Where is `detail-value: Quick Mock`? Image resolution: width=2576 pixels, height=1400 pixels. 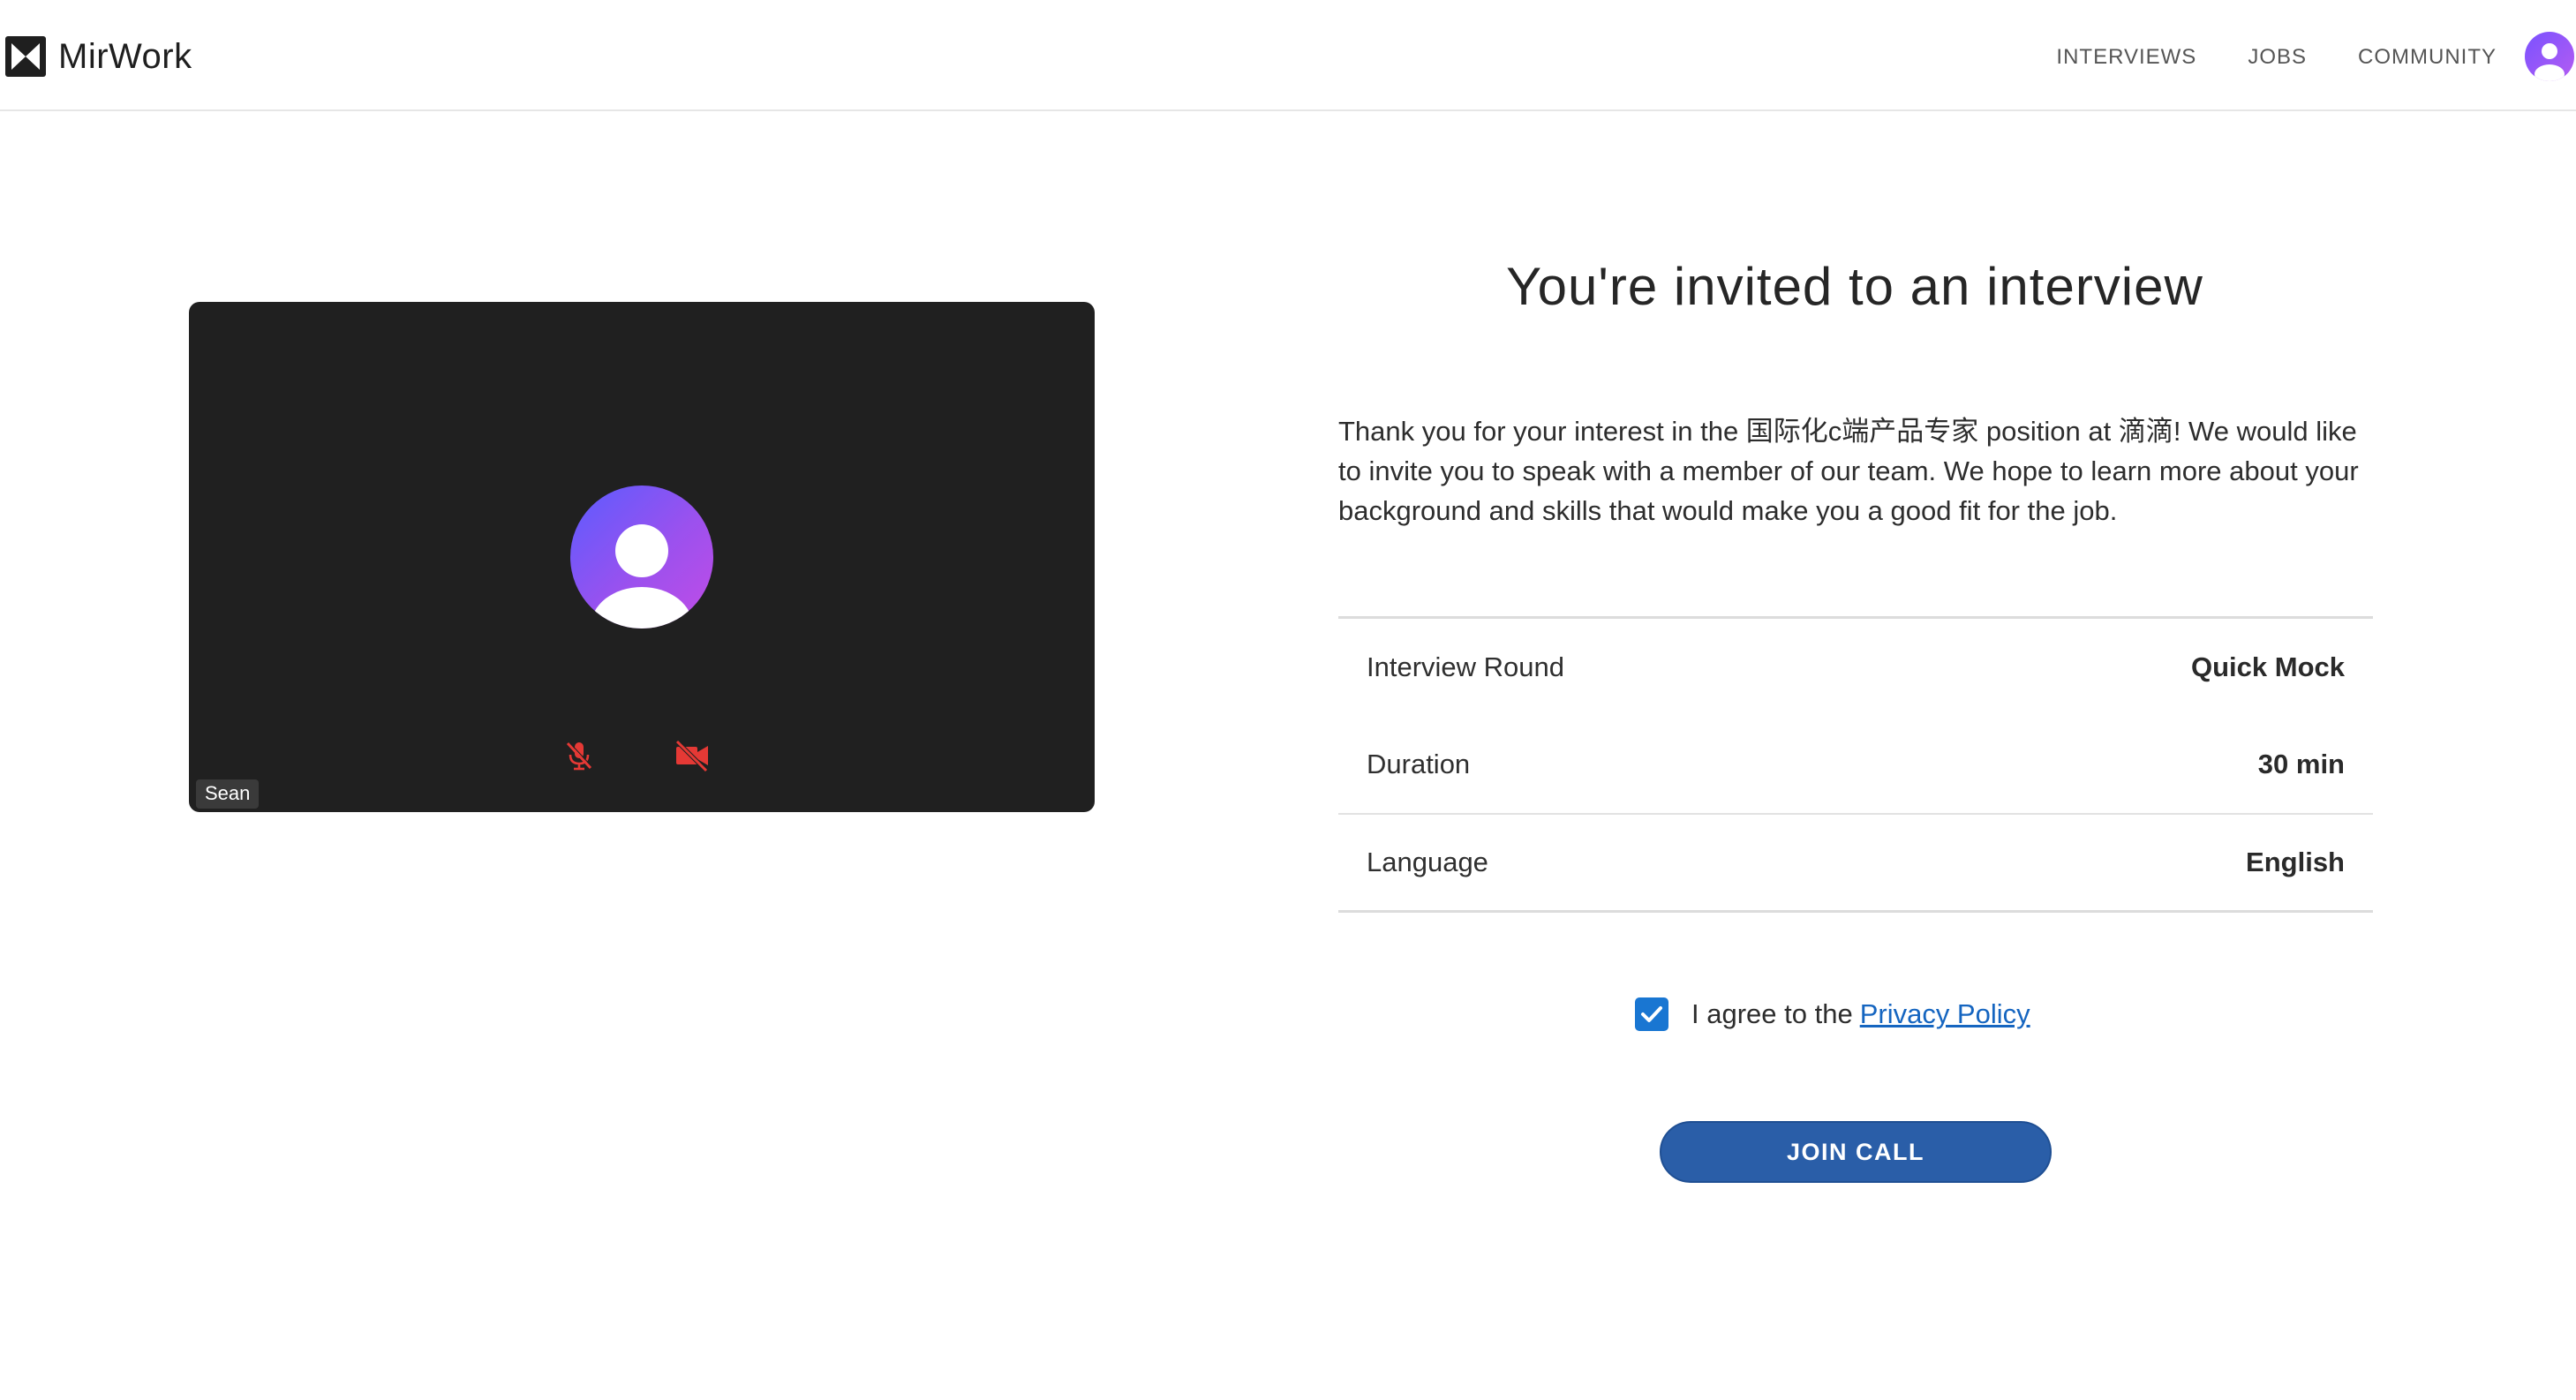
detail-value: Quick Mock is located at coordinates (2268, 666).